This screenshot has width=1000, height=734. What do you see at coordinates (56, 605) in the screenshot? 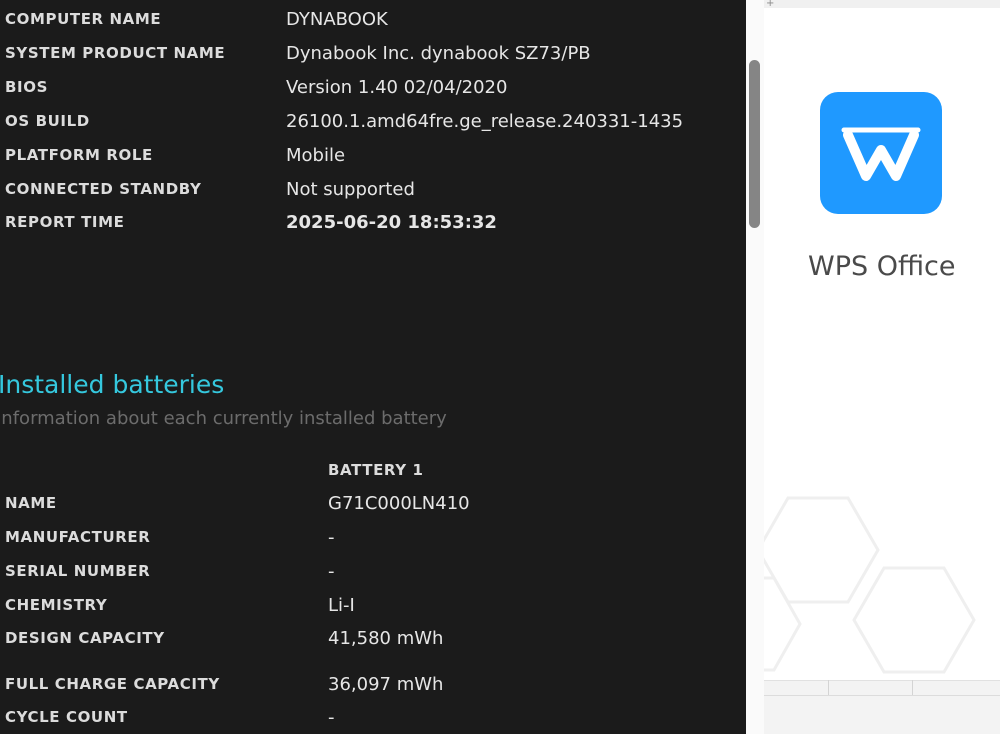
I see `battery-key: CHEMISTRY` at bounding box center [56, 605].